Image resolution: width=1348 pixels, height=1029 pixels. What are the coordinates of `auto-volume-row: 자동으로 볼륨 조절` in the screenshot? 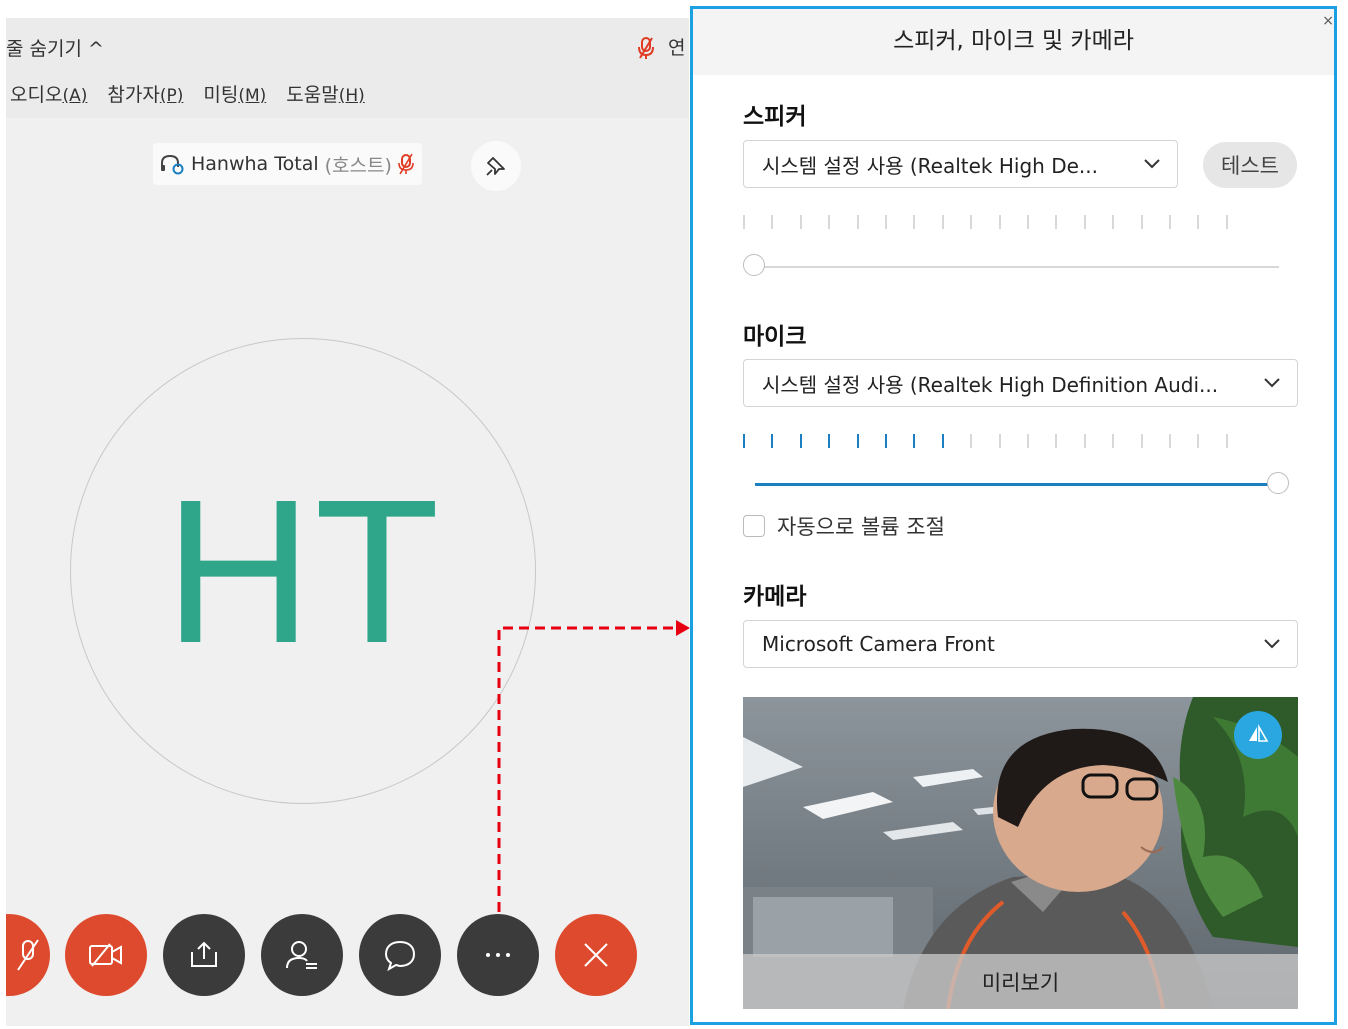 It's located at (844, 526).